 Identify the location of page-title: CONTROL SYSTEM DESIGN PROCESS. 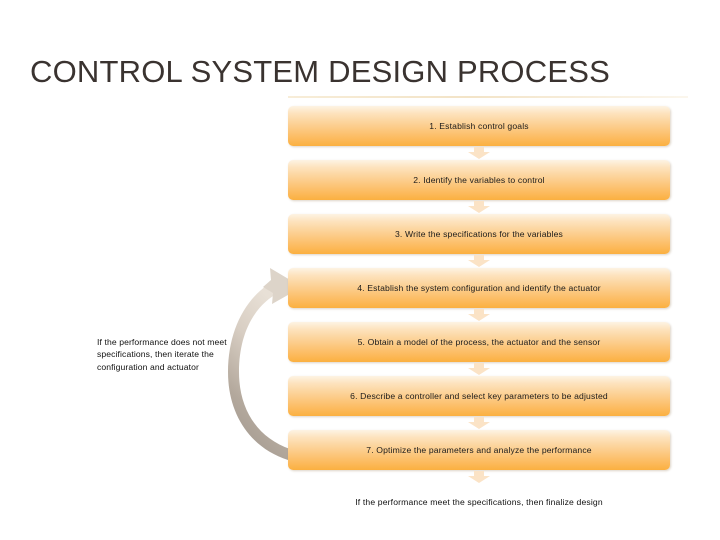
(320, 71).